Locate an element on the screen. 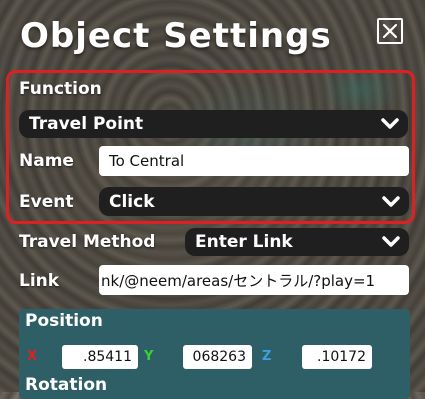 The width and height of the screenshot is (425, 399). position-title: Position is located at coordinates (64, 321).